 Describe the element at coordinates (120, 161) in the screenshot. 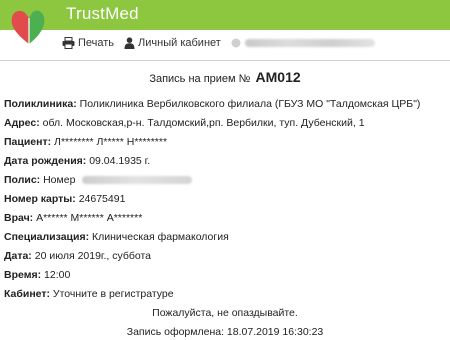

I see `birth-date-value: 09.04.1935 г.` at that location.